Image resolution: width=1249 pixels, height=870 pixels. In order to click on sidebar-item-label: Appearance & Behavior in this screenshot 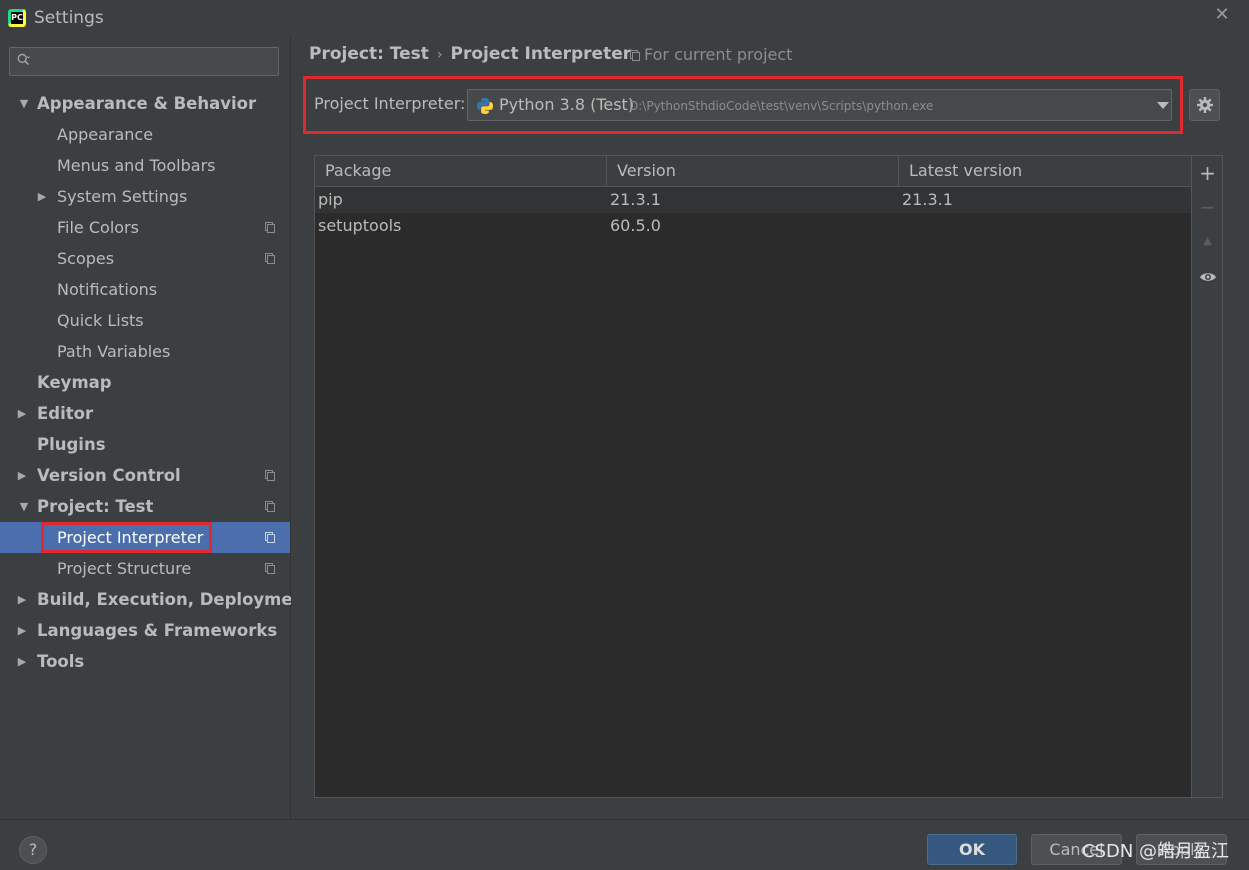, I will do `click(147, 103)`.